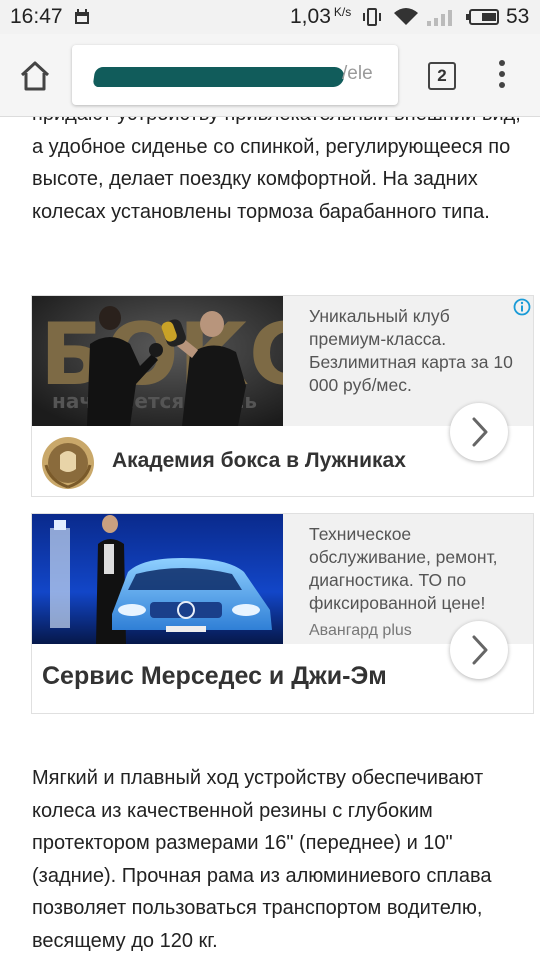 This screenshot has width=540, height=960. What do you see at coordinates (82, 16) in the screenshot?
I see `calendar-icon` at bounding box center [82, 16].